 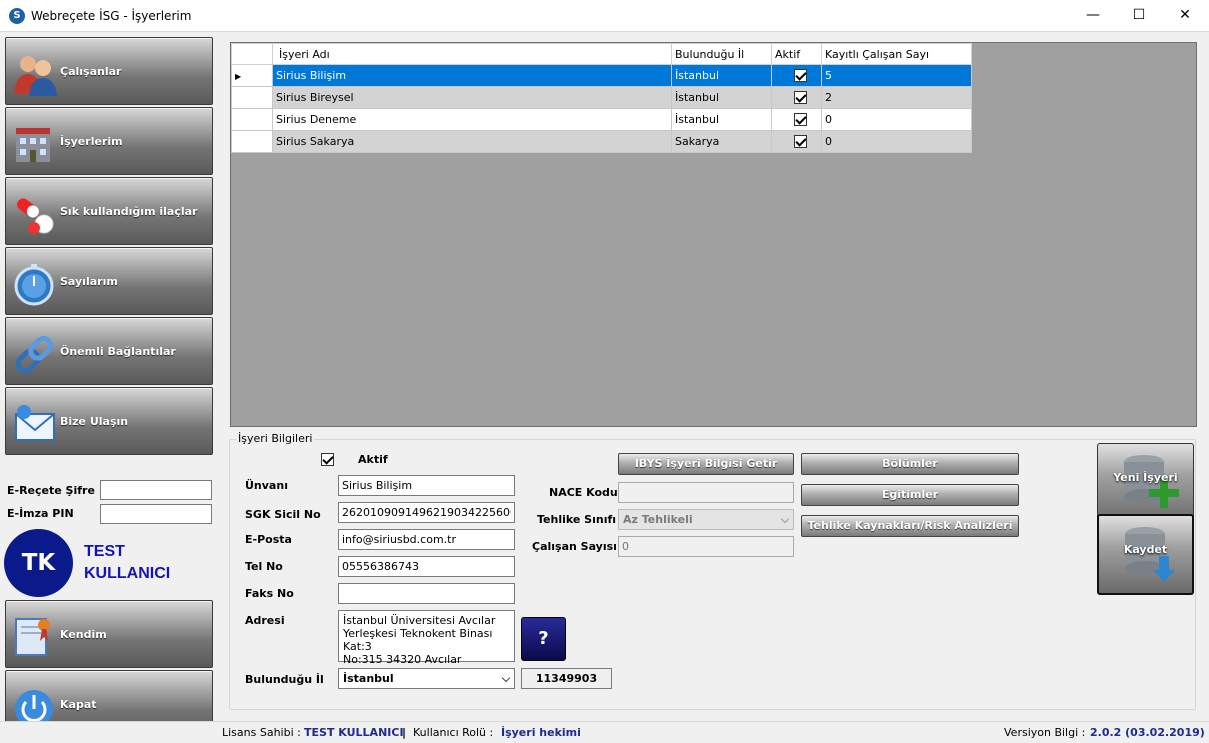 What do you see at coordinates (706, 519) in the screenshot?
I see `tehlike-sinifi-select: Az Tehlikeli` at bounding box center [706, 519].